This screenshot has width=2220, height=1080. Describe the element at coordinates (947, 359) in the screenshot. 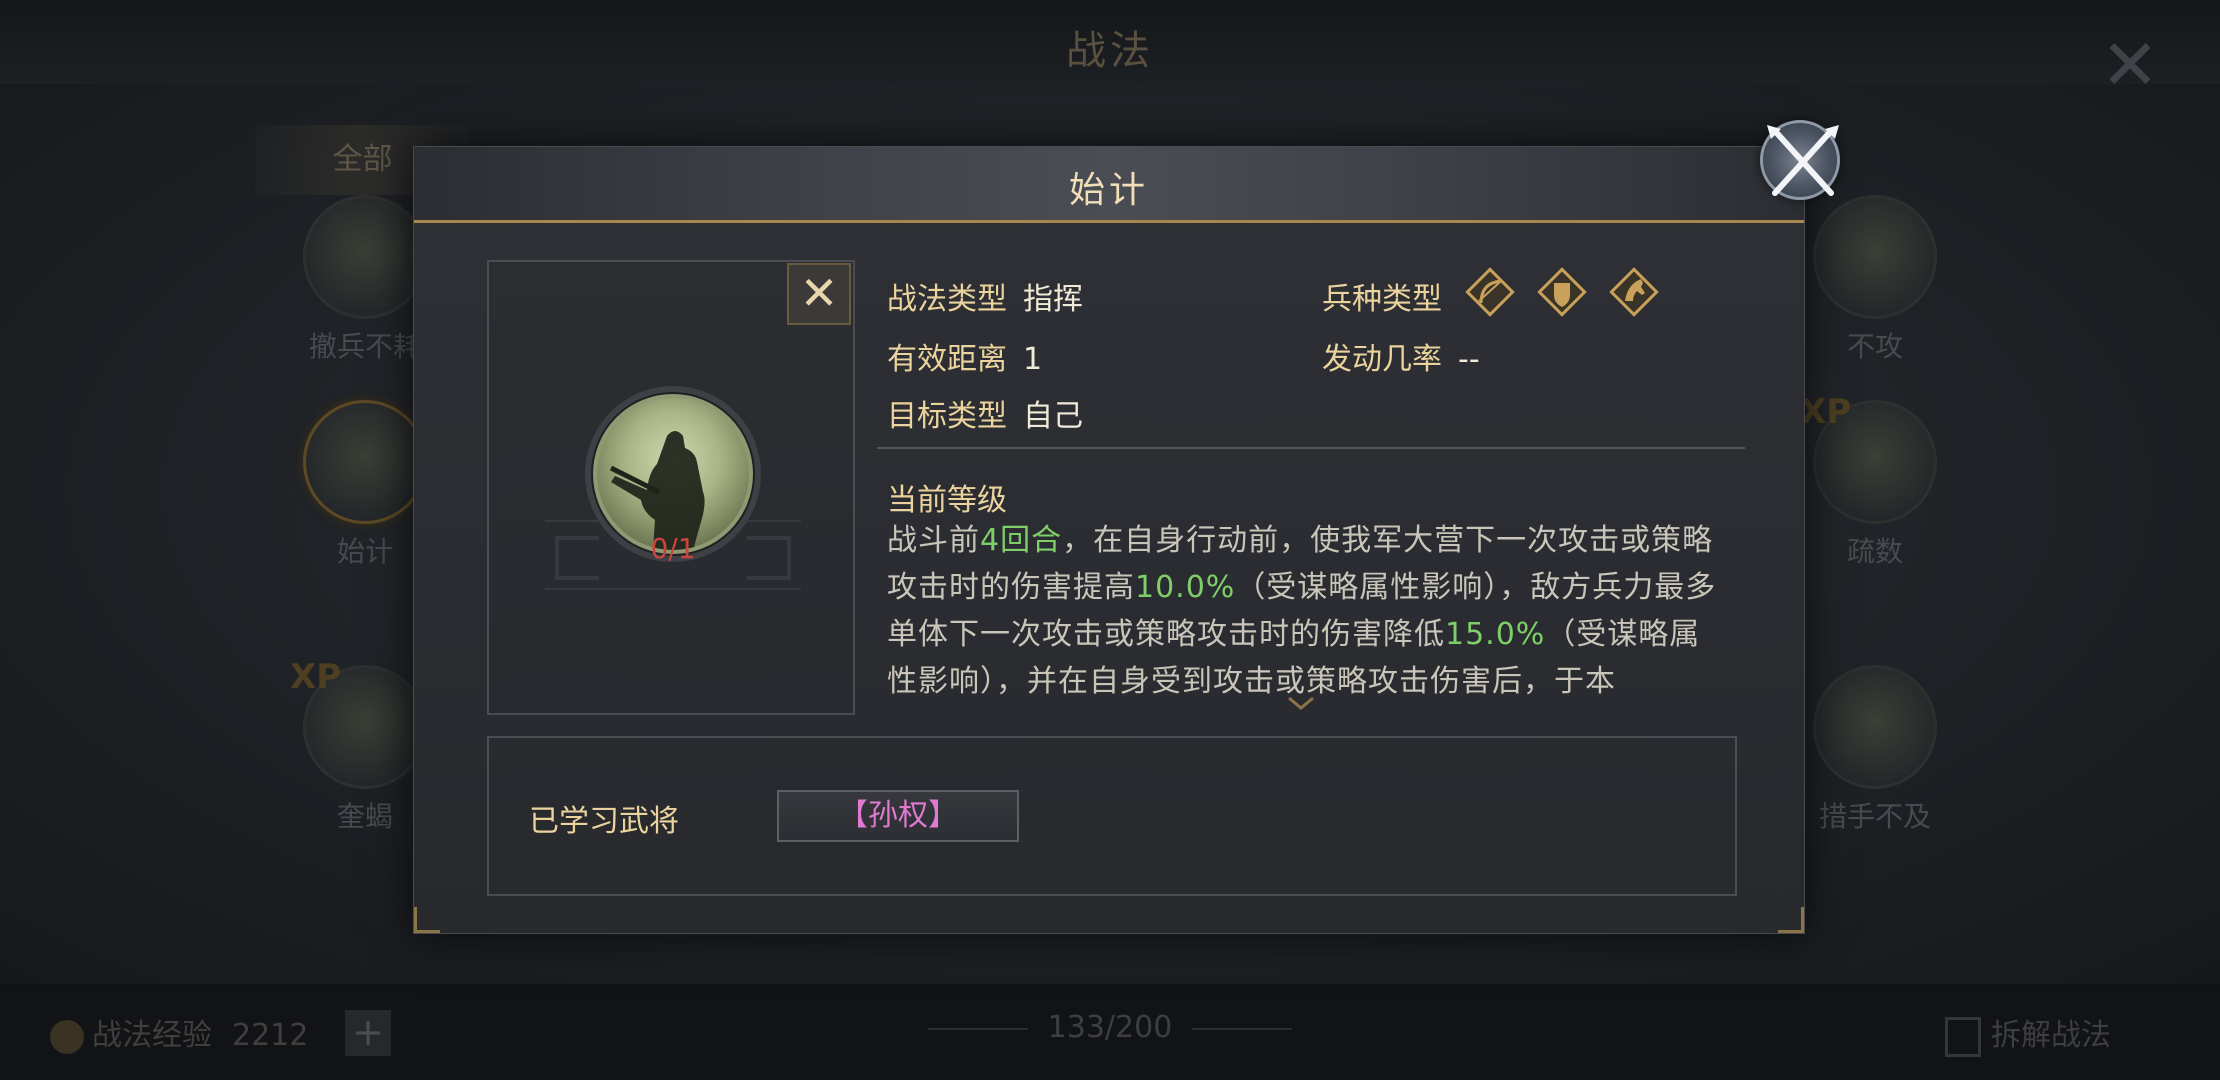

I see `range-label: 有效距离` at that location.